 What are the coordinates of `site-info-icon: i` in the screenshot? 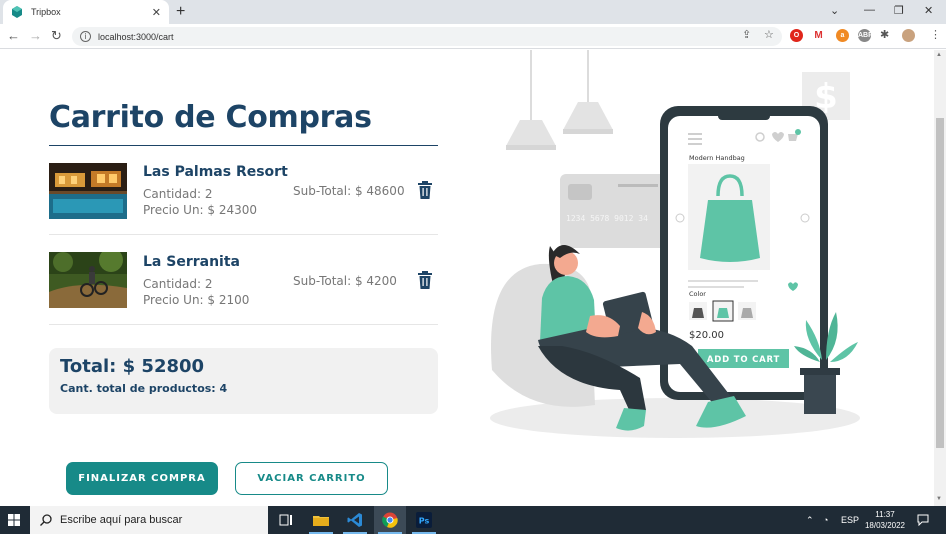 It's located at (85, 36).